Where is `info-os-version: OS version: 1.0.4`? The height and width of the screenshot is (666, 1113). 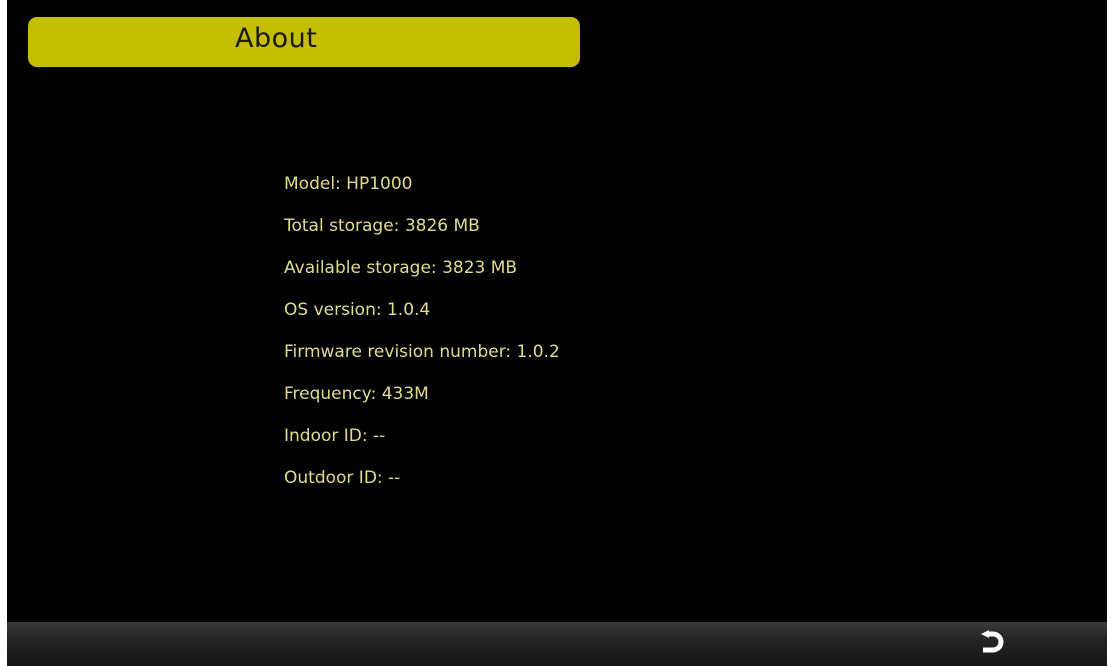 info-os-version: OS version: 1.0.4 is located at coordinates (357, 310).